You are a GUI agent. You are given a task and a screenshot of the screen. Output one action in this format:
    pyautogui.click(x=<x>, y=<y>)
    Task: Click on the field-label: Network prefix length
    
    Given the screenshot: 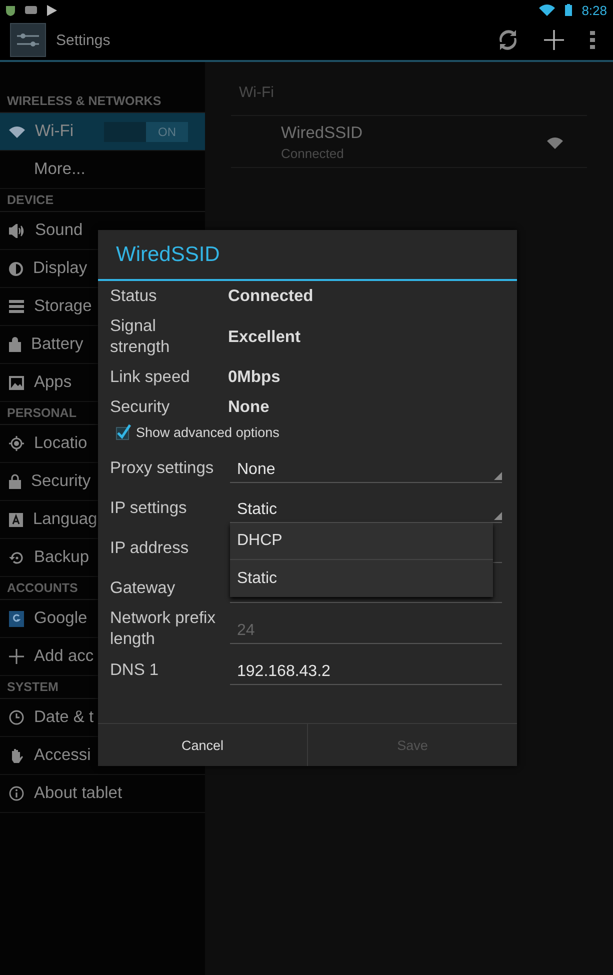 What is the action you would take?
    pyautogui.click(x=163, y=629)
    